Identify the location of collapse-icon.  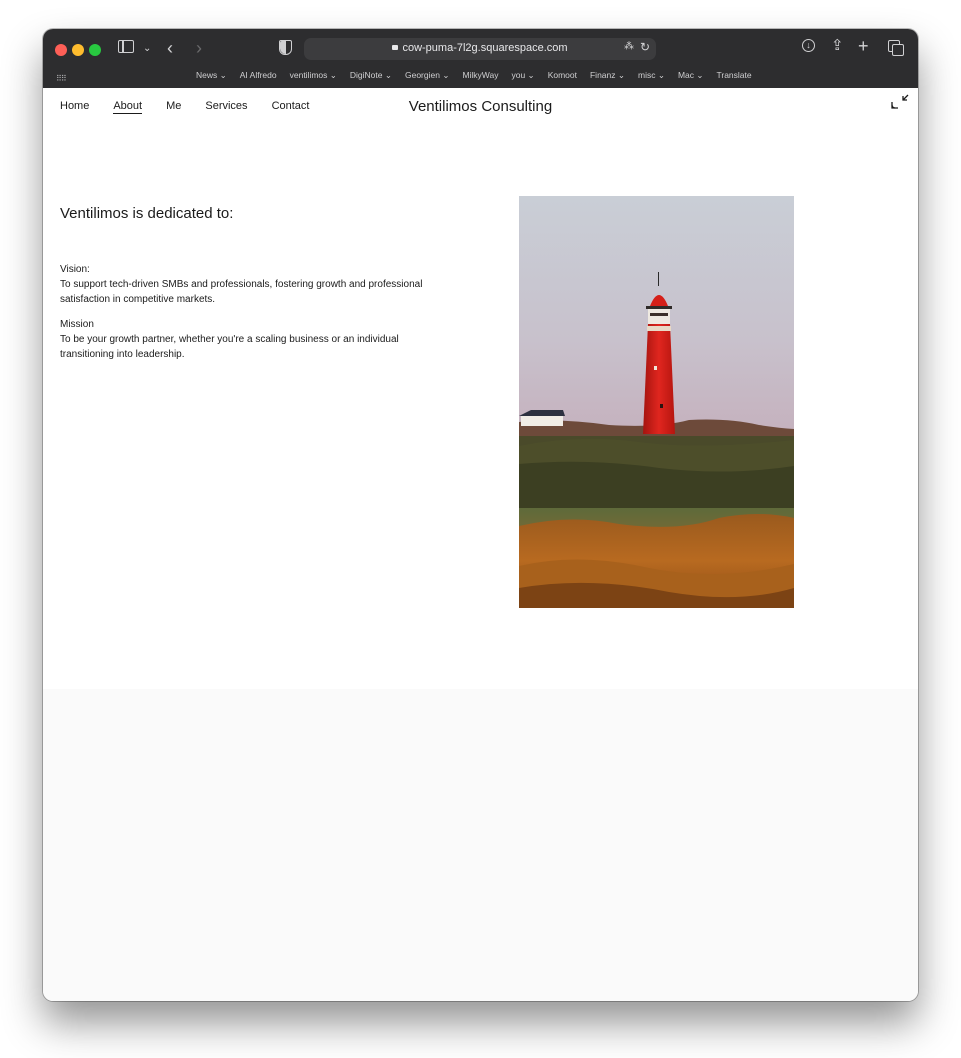
(900, 103).